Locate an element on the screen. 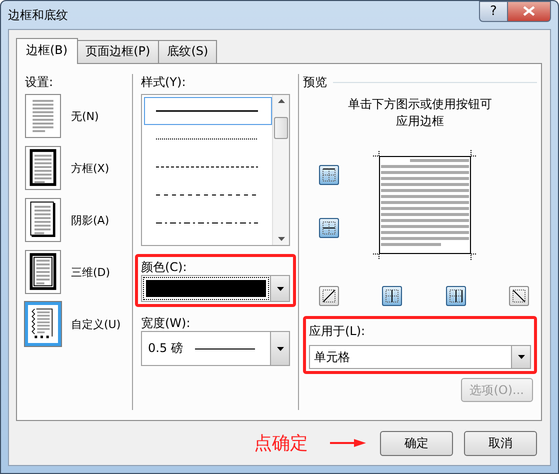 The height and width of the screenshot is (474, 559). scrollbar is located at coordinates (280, 170).